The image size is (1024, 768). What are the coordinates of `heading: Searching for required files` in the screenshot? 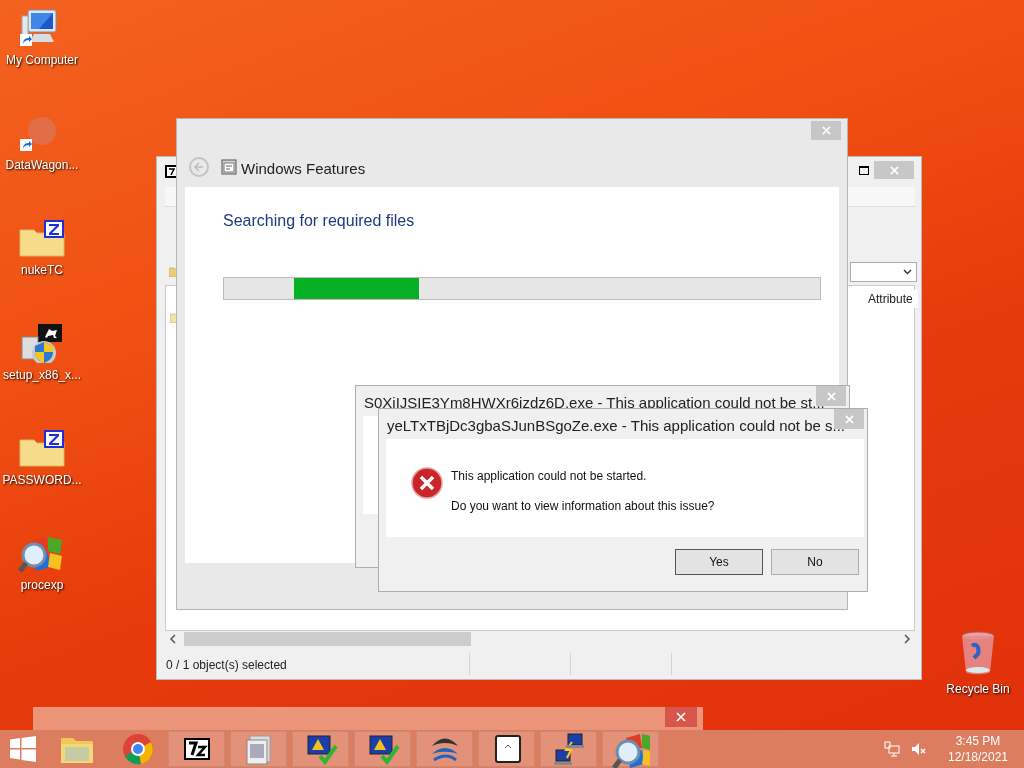 It's located at (319, 221).